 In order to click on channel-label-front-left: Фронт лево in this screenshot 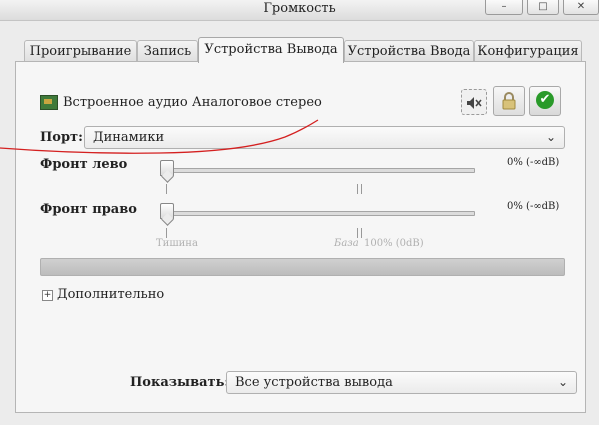, I will do `click(84, 164)`.